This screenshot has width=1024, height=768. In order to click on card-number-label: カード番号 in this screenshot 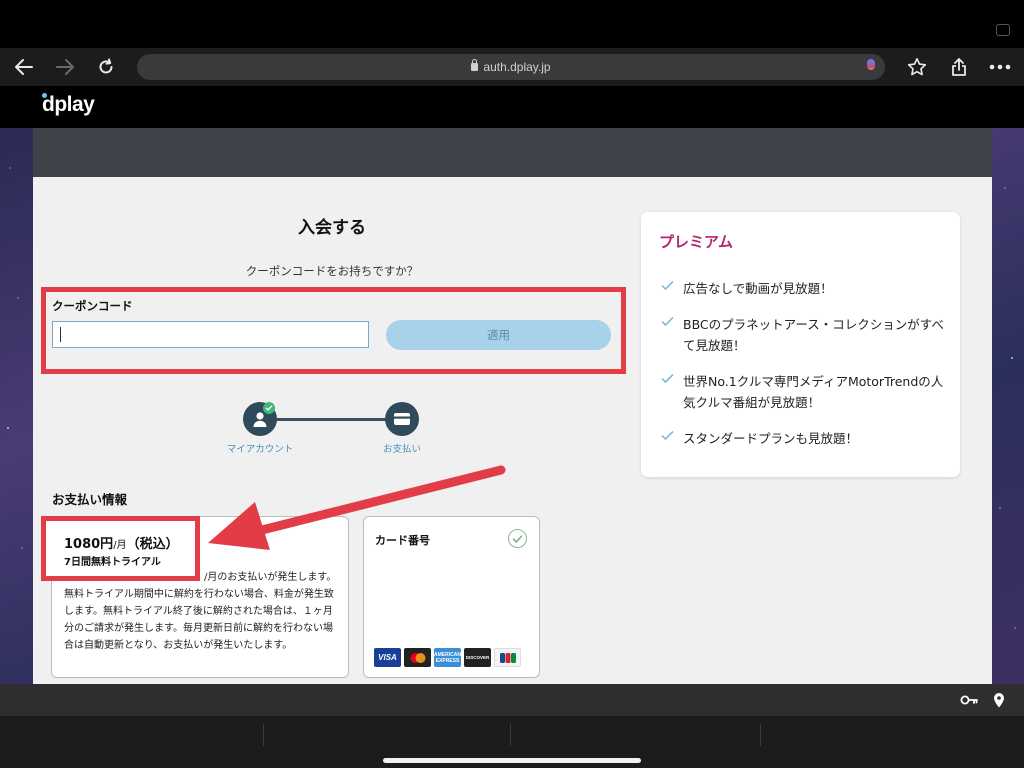, I will do `click(402, 540)`.